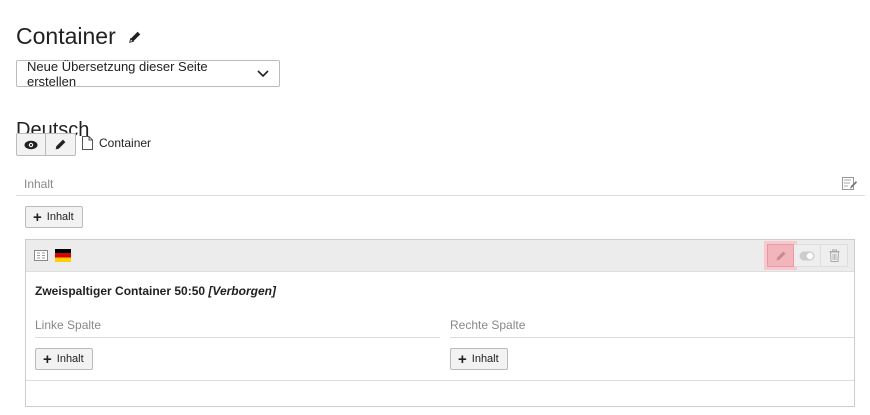 The height and width of the screenshot is (415, 870). Describe the element at coordinates (117, 73) in the screenshot. I see `translation-select-value: Neue Übersetzung dieser Seite erstellen` at that location.